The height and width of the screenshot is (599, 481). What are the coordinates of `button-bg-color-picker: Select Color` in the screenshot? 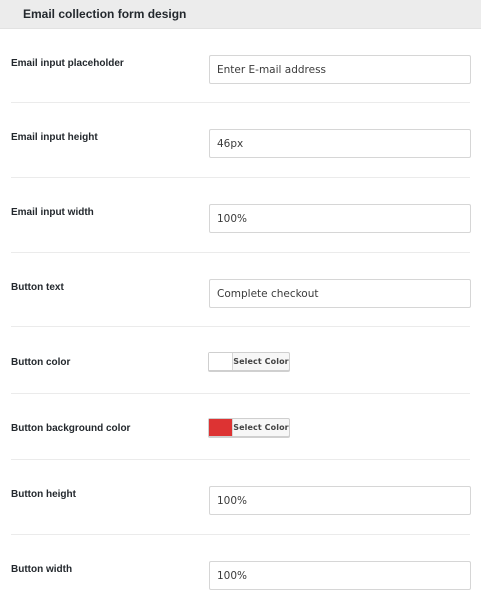 It's located at (249, 427).